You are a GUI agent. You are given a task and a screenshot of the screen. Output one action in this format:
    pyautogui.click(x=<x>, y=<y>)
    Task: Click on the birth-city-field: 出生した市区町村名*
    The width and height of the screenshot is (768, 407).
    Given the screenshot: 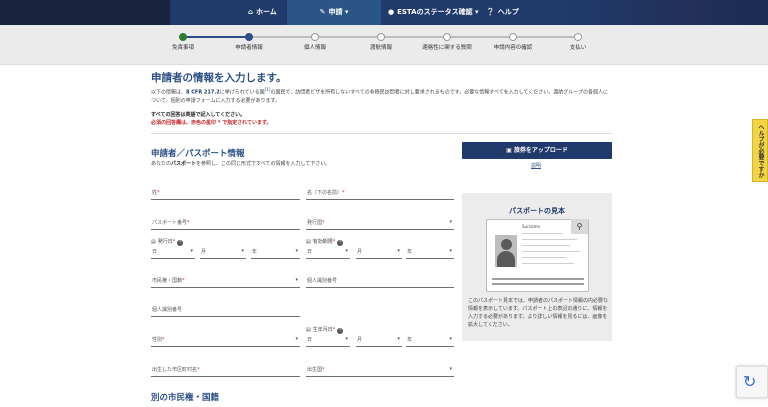 What is the action you would take?
    pyautogui.click(x=225, y=370)
    